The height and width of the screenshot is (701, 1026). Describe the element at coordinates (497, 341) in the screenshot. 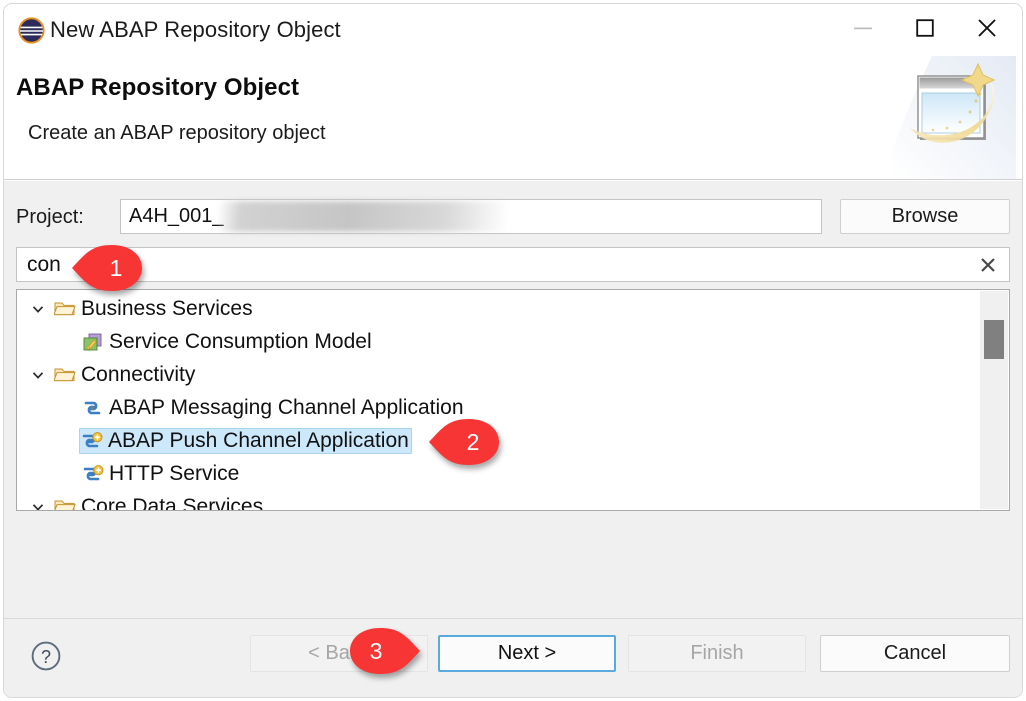

I see `tree-row: Service Consumption Model` at that location.